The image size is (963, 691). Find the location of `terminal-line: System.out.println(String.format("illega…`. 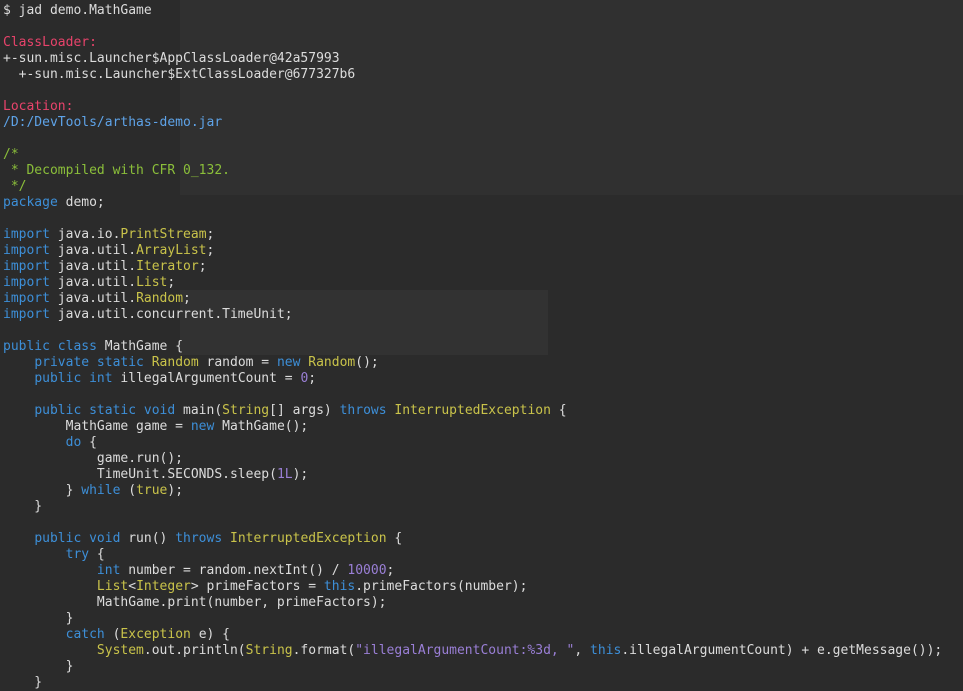

terminal-line: System.out.println(String.format("illega… is located at coordinates (472, 651).